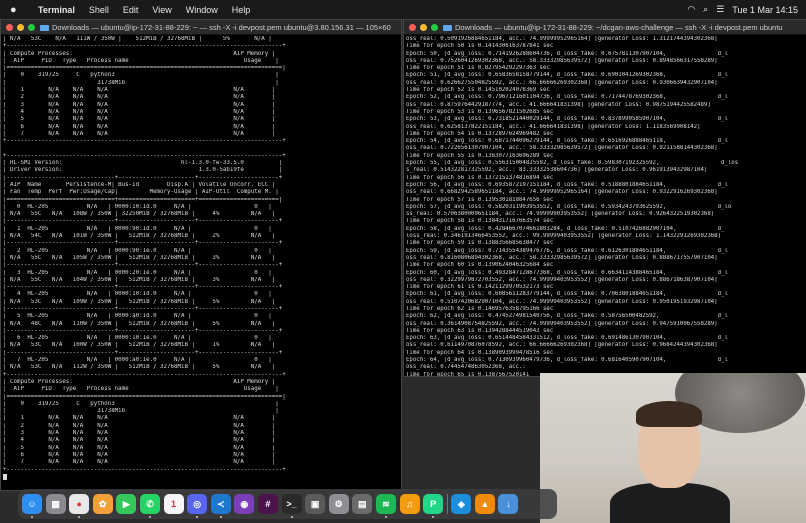  Describe the element at coordinates (433, 506) in the screenshot. I see `pycharm-icon: P` at that location.